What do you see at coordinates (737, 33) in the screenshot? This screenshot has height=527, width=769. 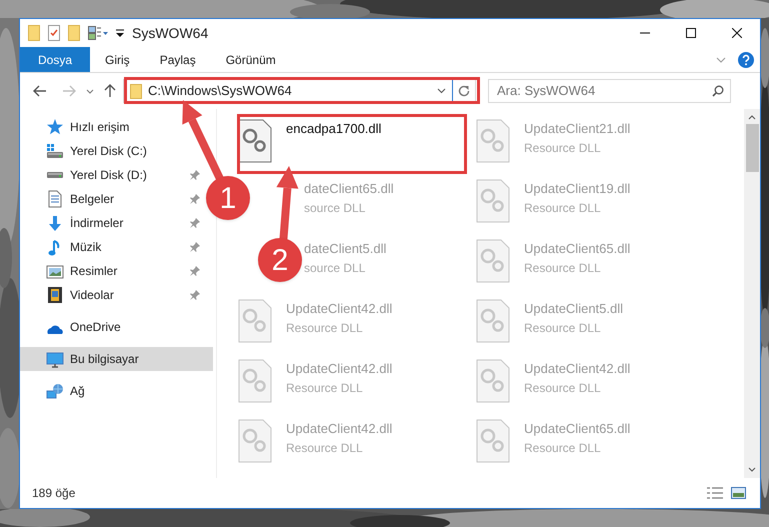 I see `close-icon` at bounding box center [737, 33].